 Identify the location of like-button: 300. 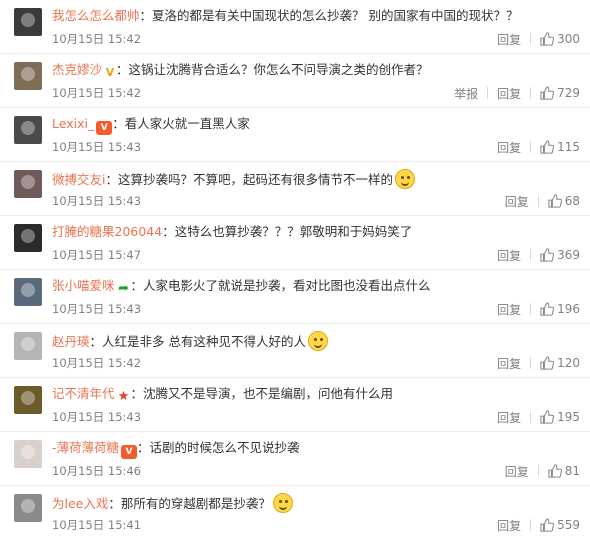
(560, 39).